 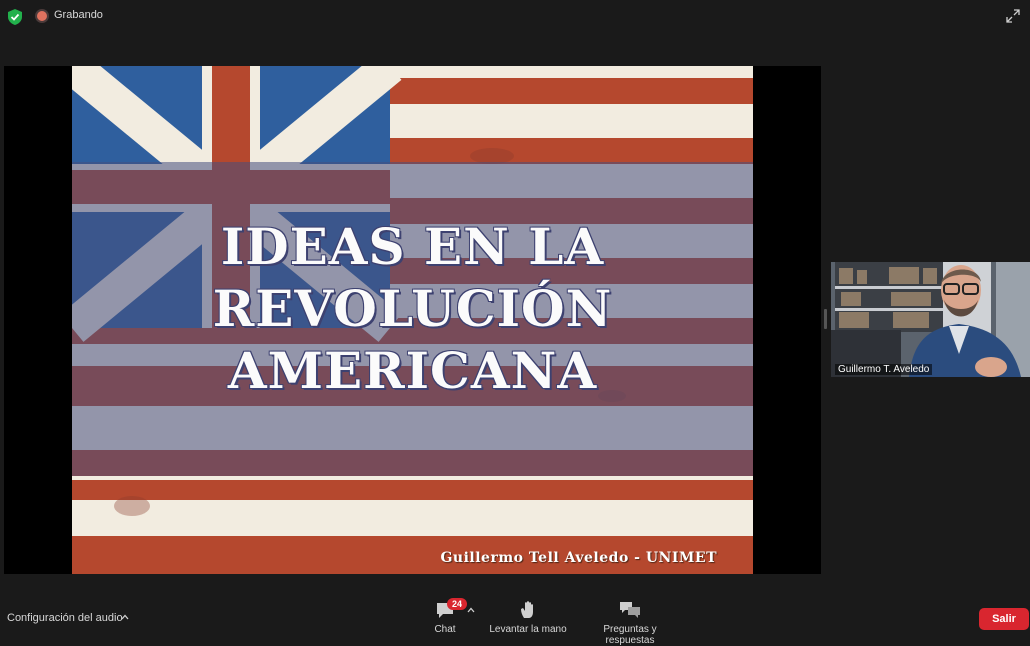 What do you see at coordinates (1004, 619) in the screenshot?
I see `leave-button: Salir` at bounding box center [1004, 619].